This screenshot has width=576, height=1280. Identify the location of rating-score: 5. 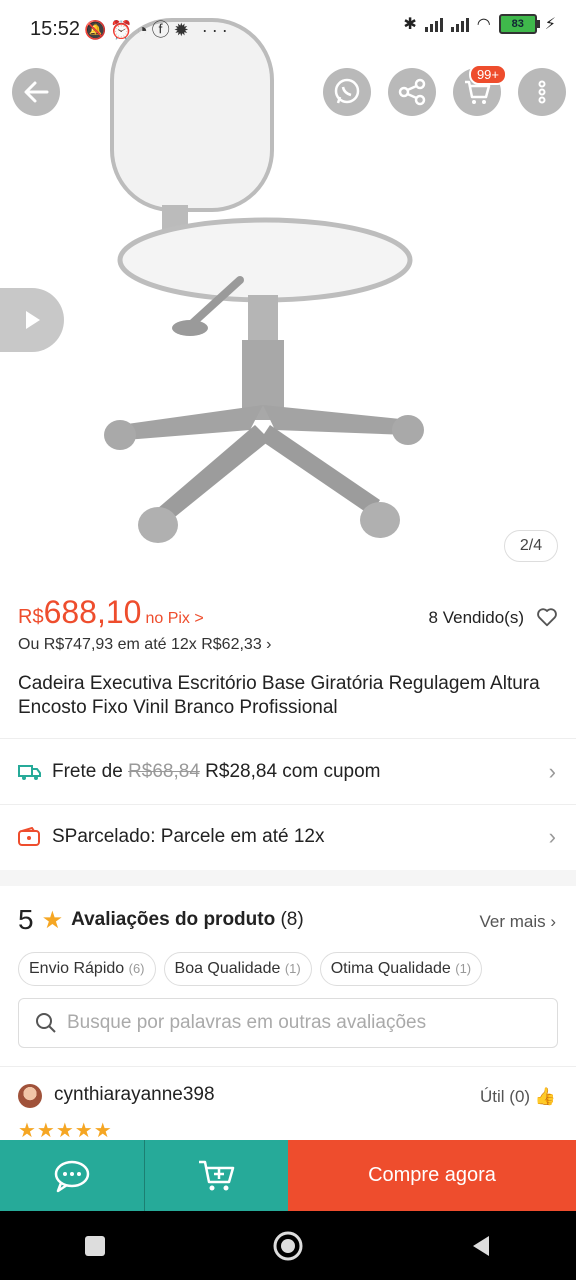
(26, 919).